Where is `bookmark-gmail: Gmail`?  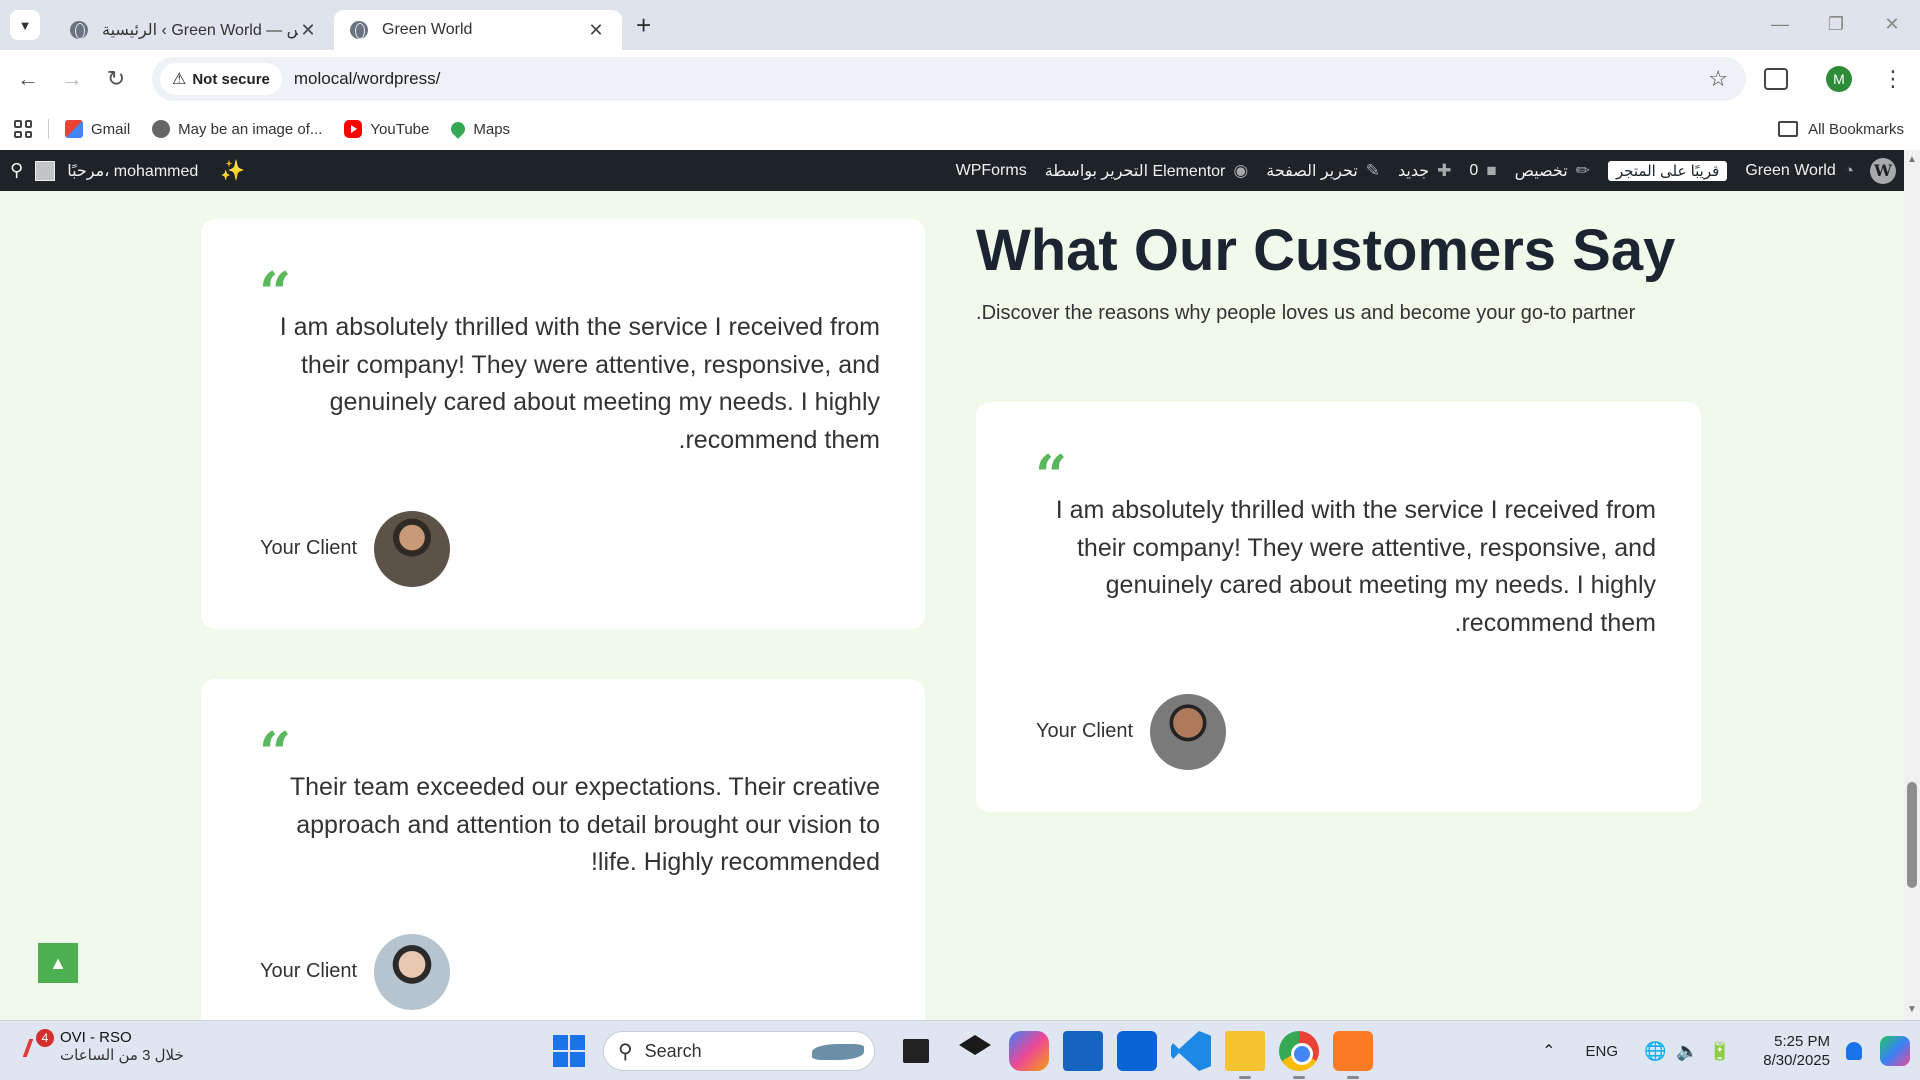
bookmark-gmail: Gmail is located at coordinates (97, 129).